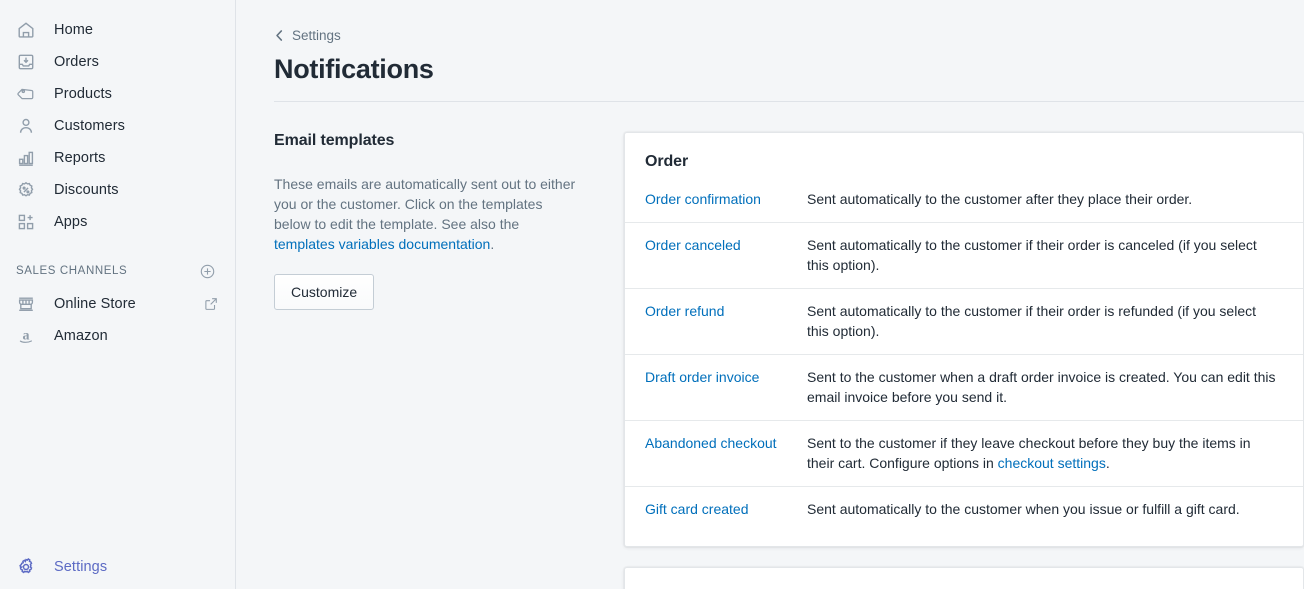 This screenshot has width=1304, height=589. Describe the element at coordinates (71, 222) in the screenshot. I see `sidebar-item-label: Apps` at that location.